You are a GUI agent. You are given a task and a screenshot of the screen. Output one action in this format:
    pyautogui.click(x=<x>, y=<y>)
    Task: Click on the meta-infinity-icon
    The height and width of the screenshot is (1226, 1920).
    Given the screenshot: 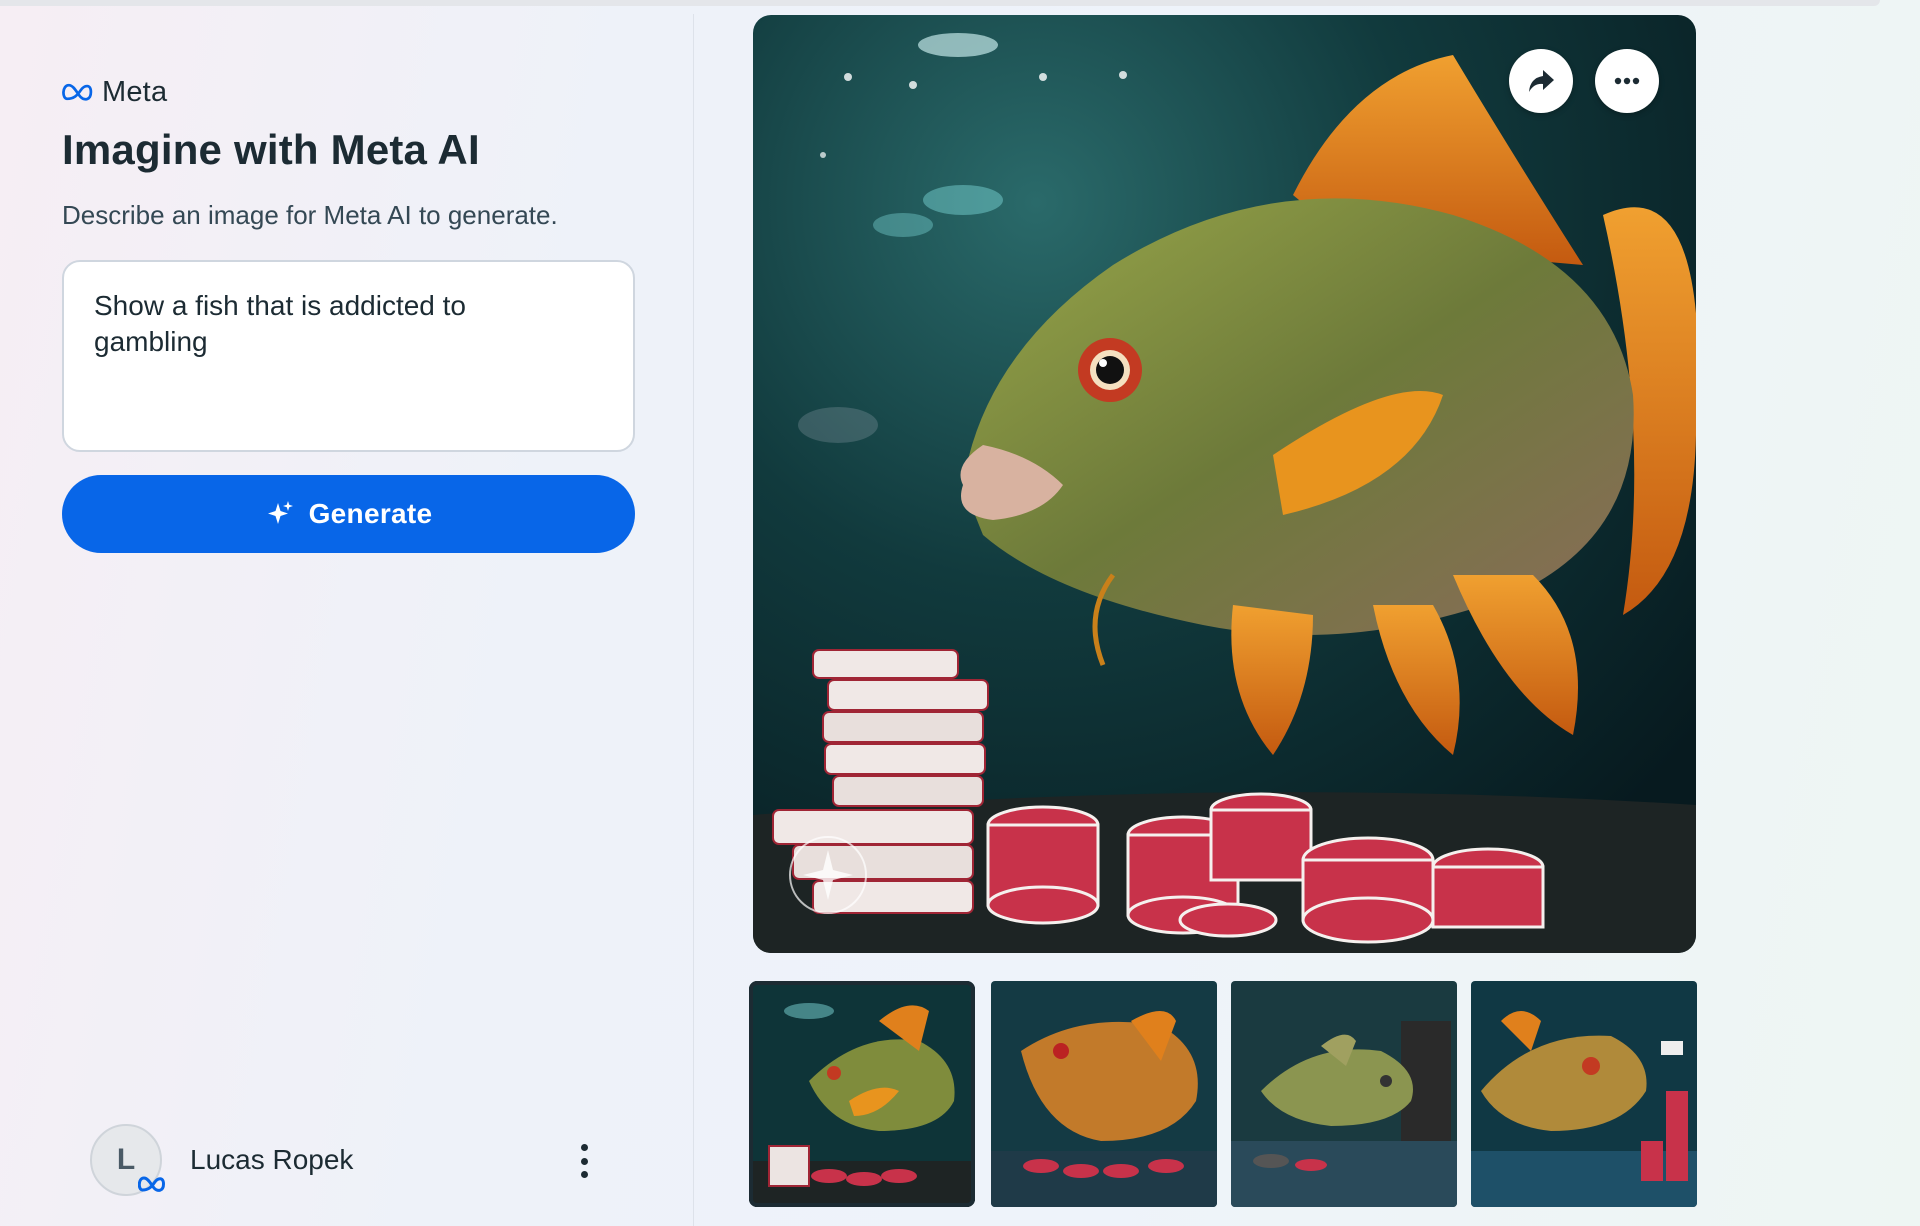 What is the action you would take?
    pyautogui.click(x=77, y=92)
    